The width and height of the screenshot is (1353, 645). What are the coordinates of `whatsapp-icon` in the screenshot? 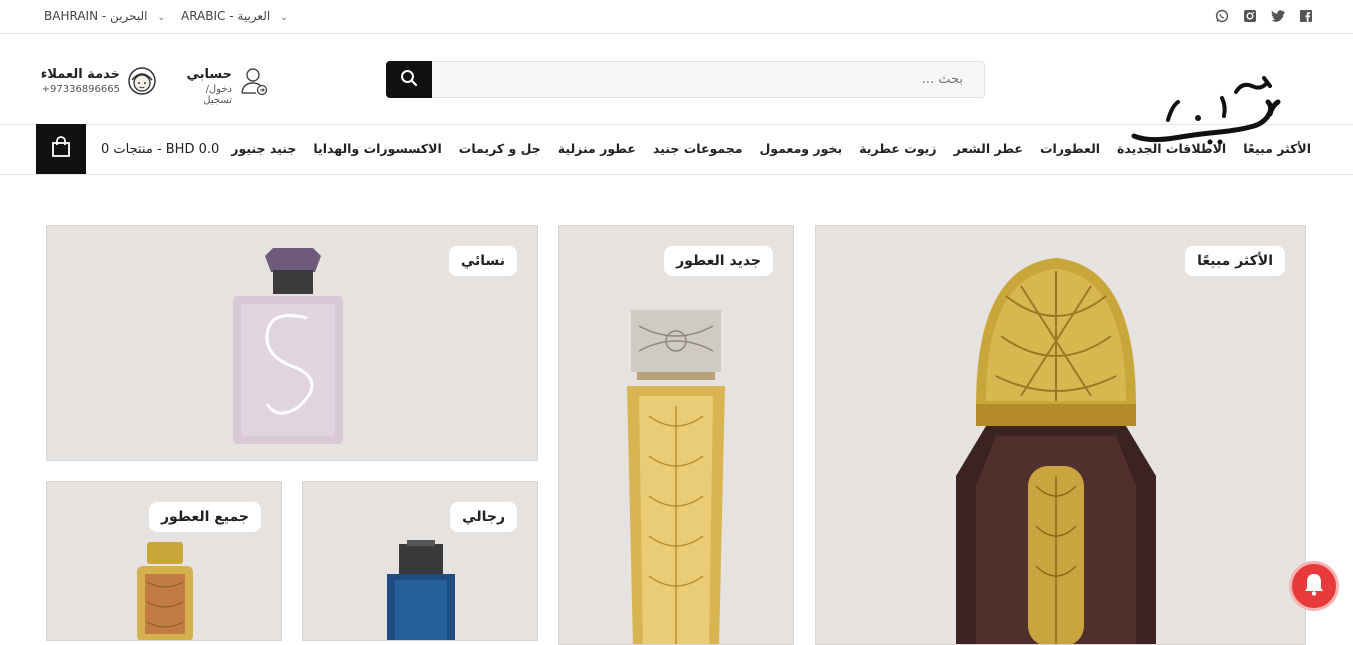 It's located at (1222, 16).